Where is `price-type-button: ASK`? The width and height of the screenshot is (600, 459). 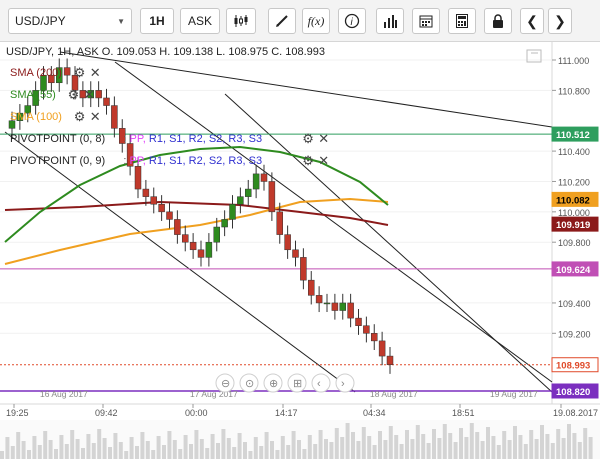 price-type-button: ASK is located at coordinates (200, 21).